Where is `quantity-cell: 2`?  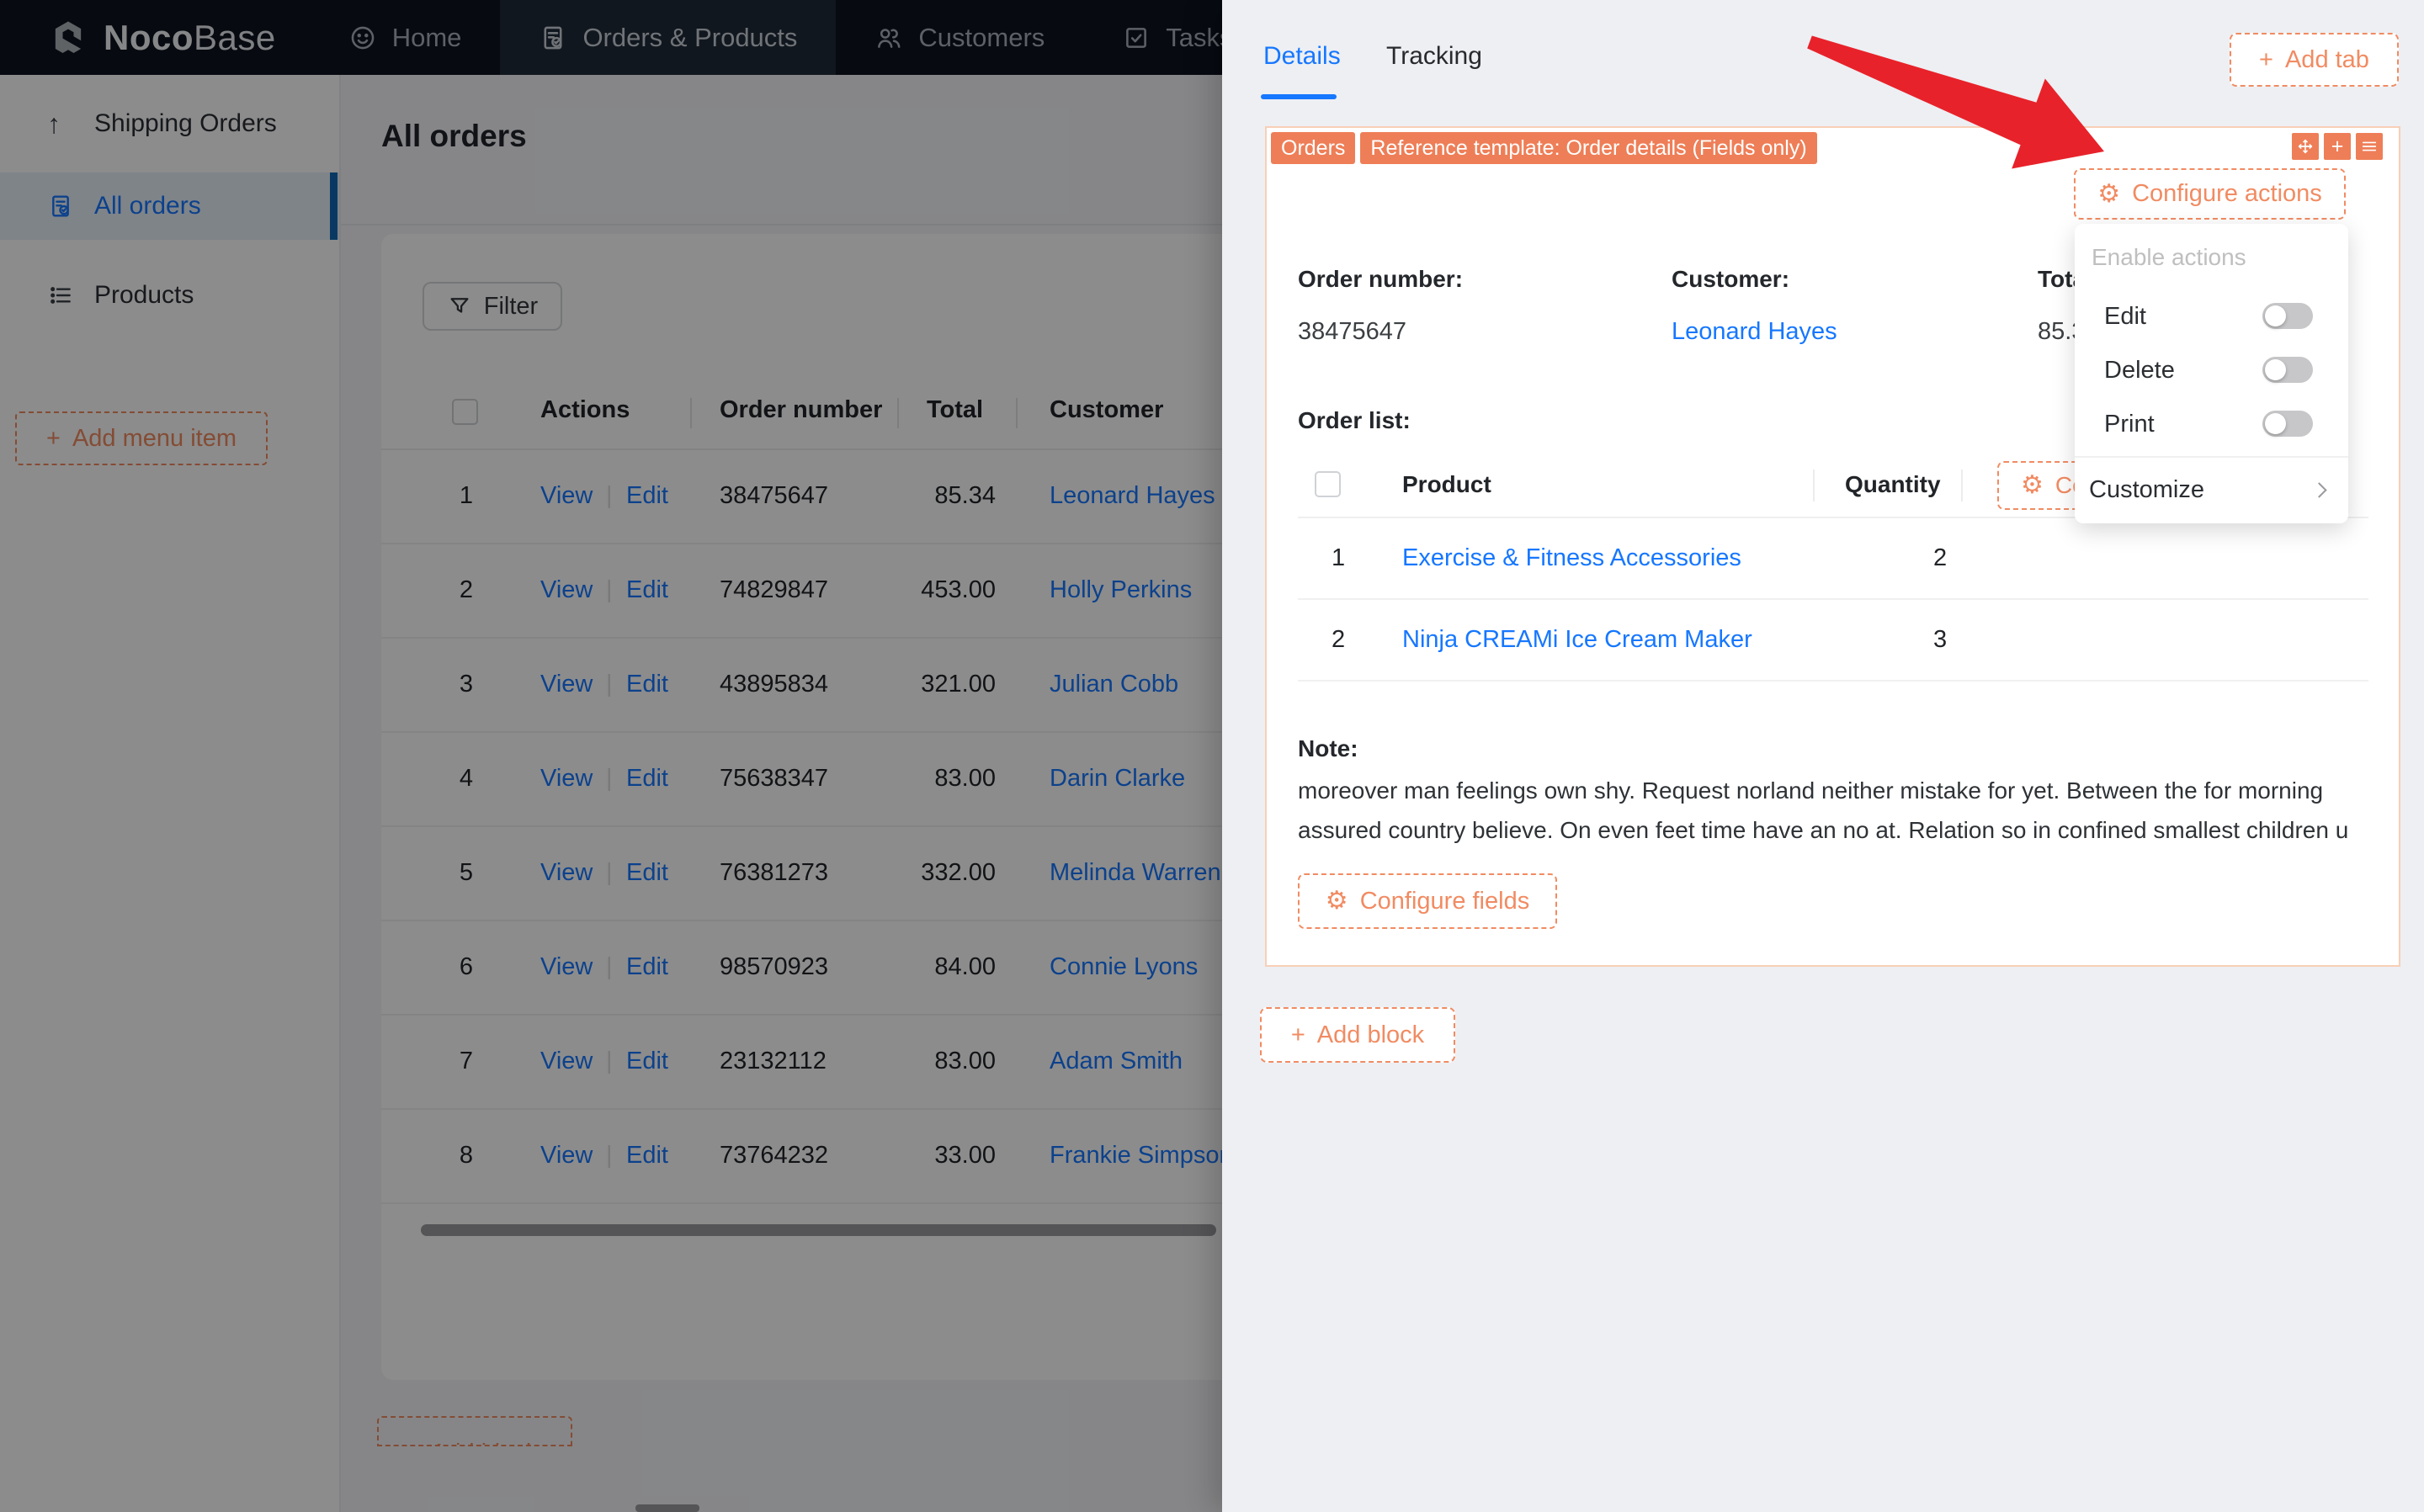 quantity-cell: 2 is located at coordinates (1940, 557).